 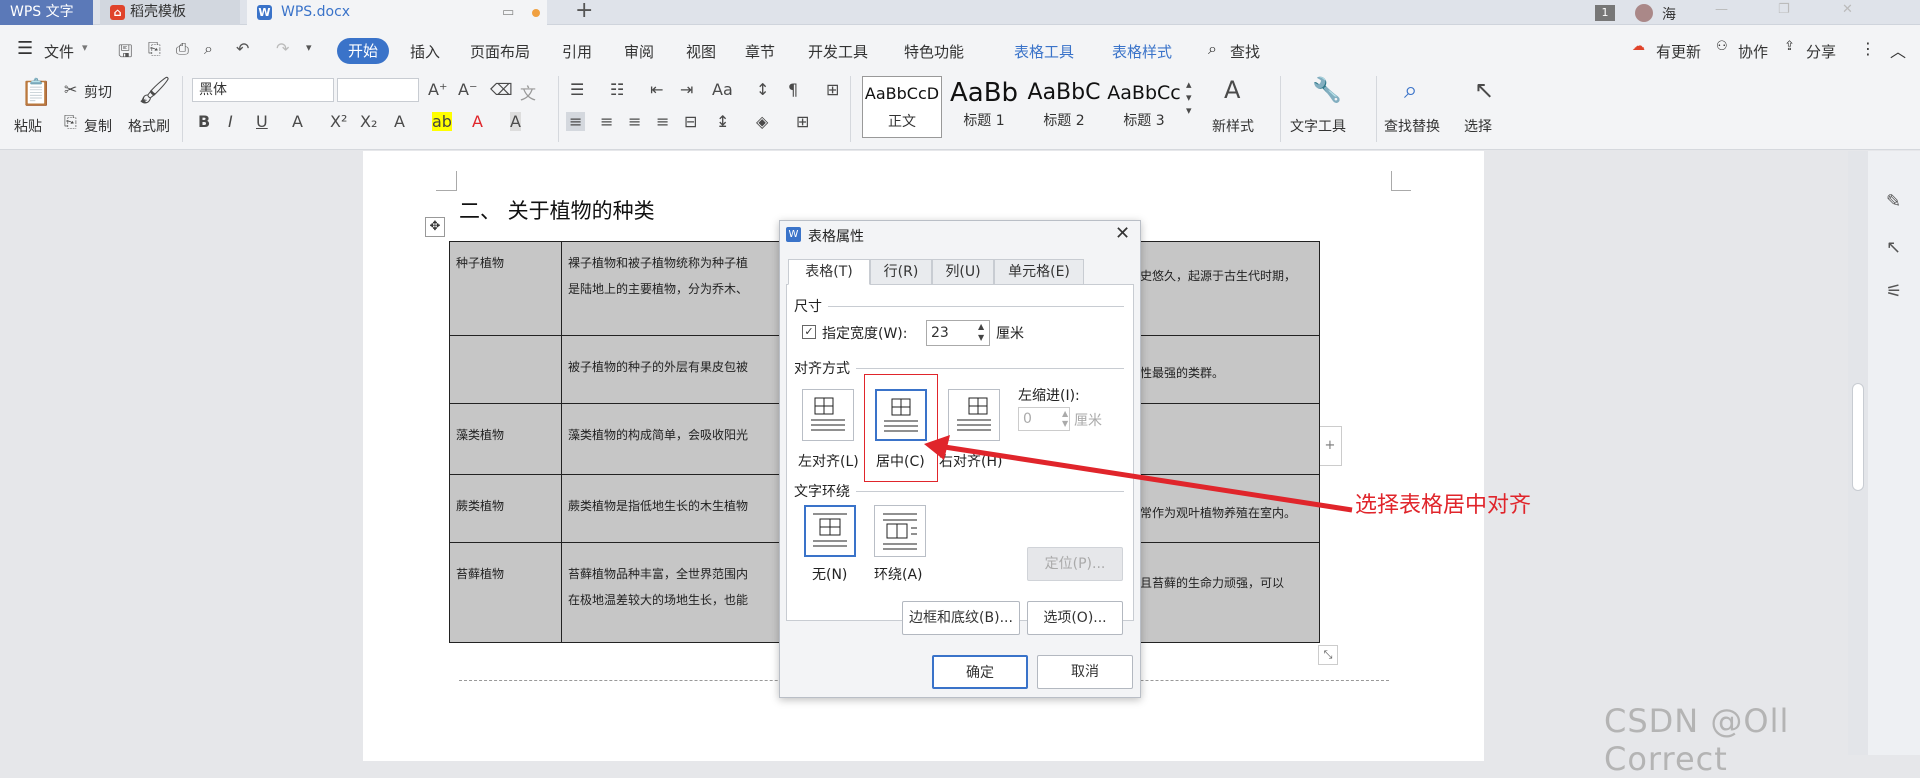 What do you see at coordinates (1085, 672) in the screenshot?
I see `cancel-button: 取消` at bounding box center [1085, 672].